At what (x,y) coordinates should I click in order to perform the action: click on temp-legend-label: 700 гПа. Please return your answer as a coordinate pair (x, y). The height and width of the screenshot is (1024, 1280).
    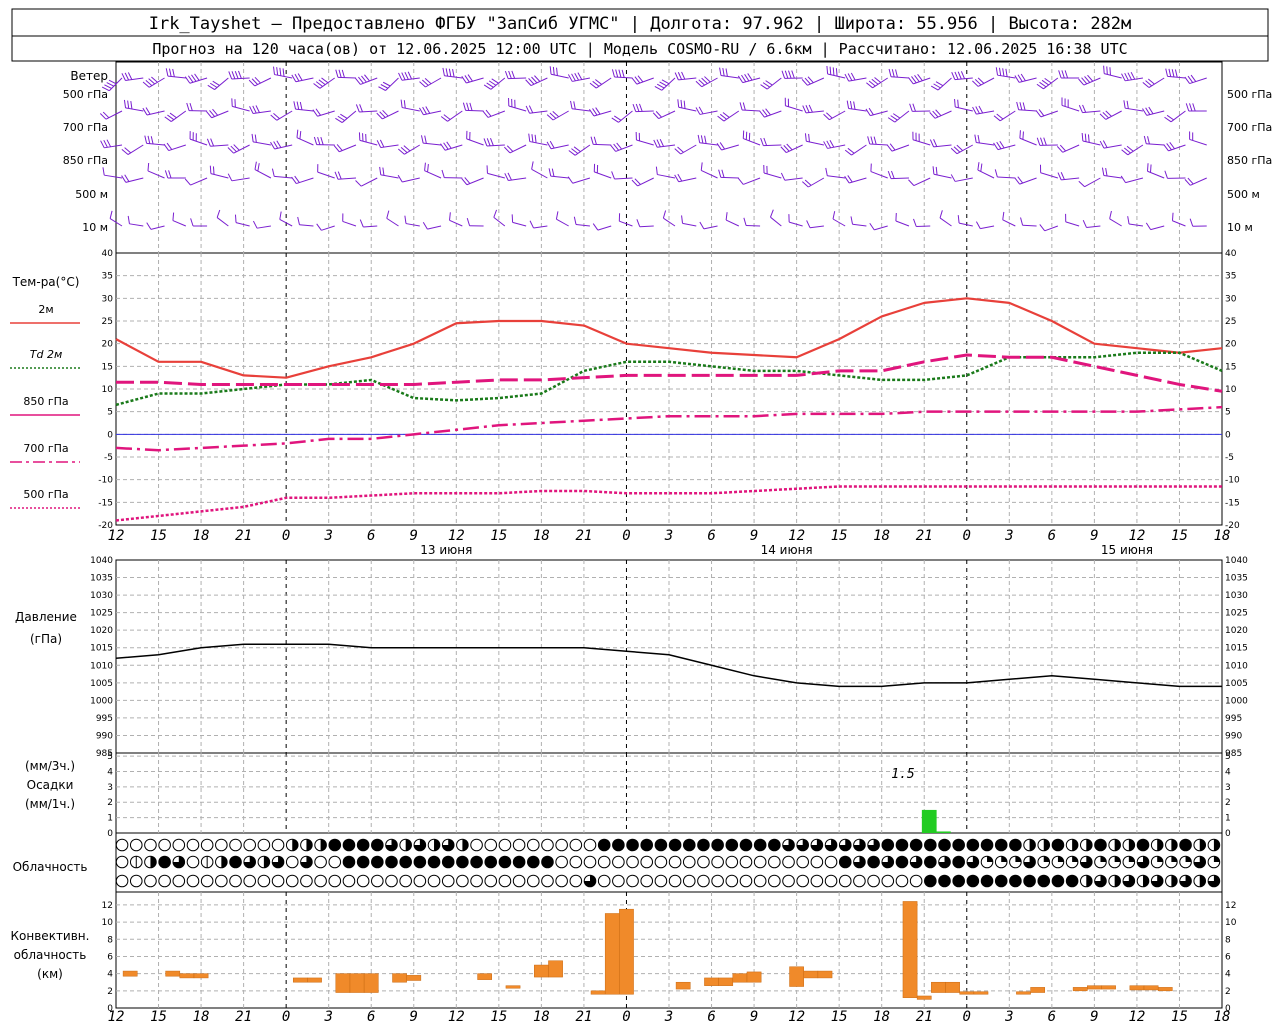
    Looking at the image, I should click on (45, 448).